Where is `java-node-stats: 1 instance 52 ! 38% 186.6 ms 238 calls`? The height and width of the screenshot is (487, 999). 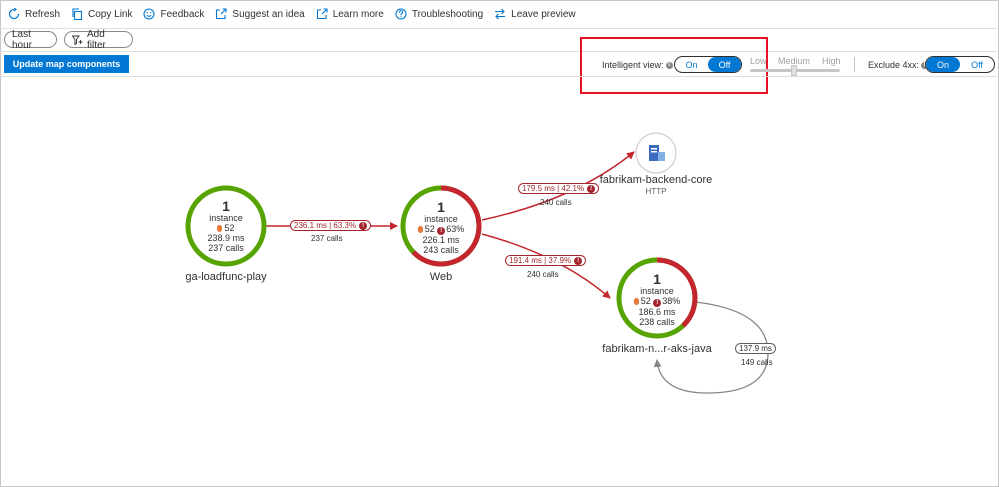
java-node-stats: 1 instance 52 ! 38% 186.6 ms 238 calls is located at coordinates (657, 299).